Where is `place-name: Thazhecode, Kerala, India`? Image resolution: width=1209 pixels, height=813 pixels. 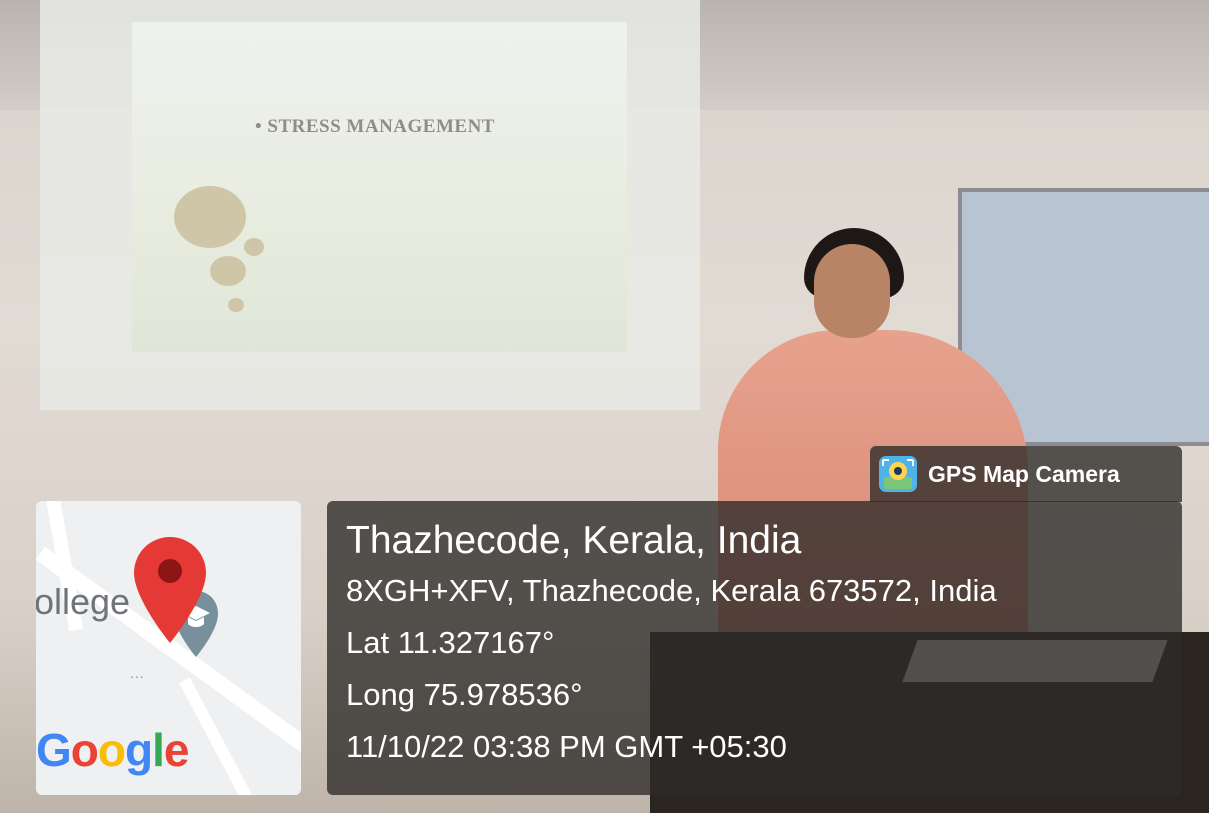 place-name: Thazhecode, Kerala, India is located at coordinates (574, 540).